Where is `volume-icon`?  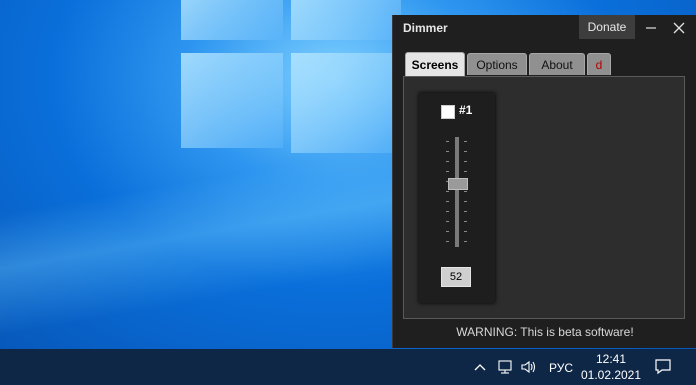 volume-icon is located at coordinates (528, 367).